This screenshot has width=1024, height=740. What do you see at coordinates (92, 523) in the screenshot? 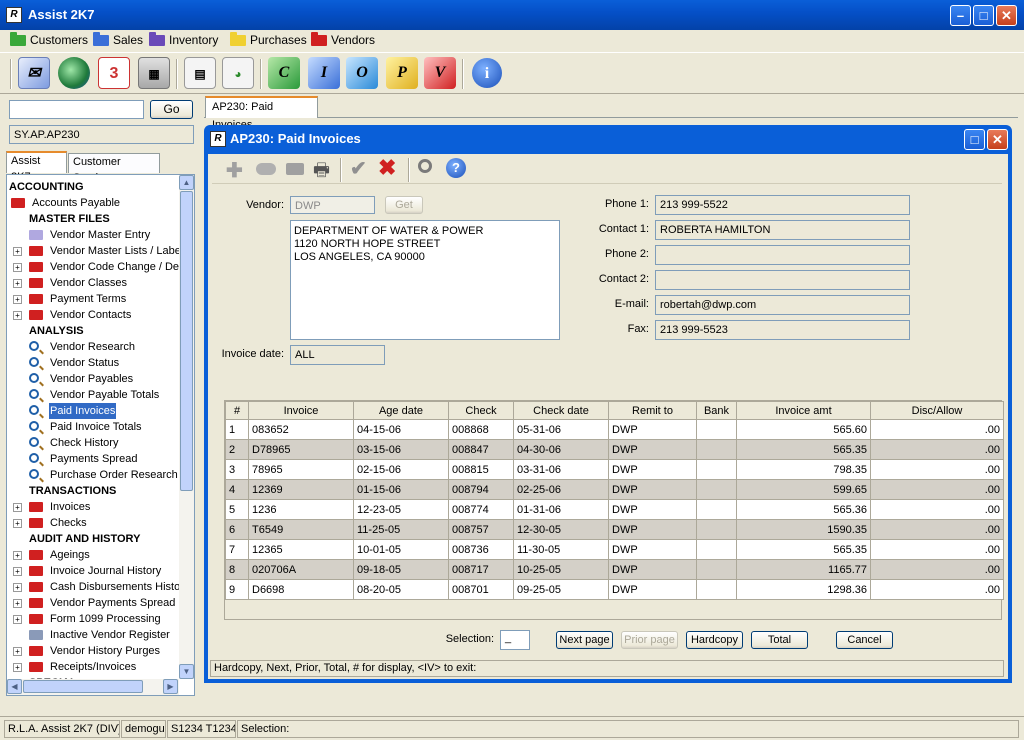
I see `tree-item: + Checks` at bounding box center [92, 523].